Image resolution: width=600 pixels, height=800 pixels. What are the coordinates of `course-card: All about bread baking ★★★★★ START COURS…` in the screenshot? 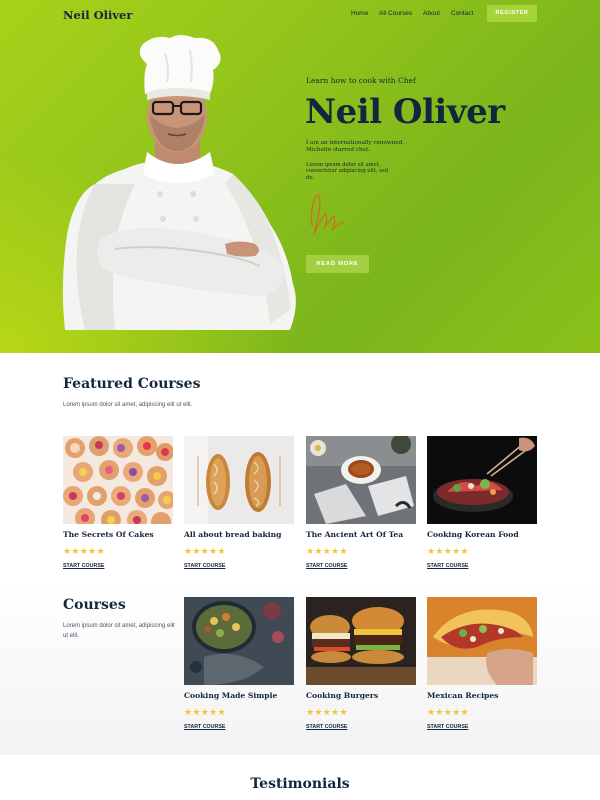 It's located at (239, 502).